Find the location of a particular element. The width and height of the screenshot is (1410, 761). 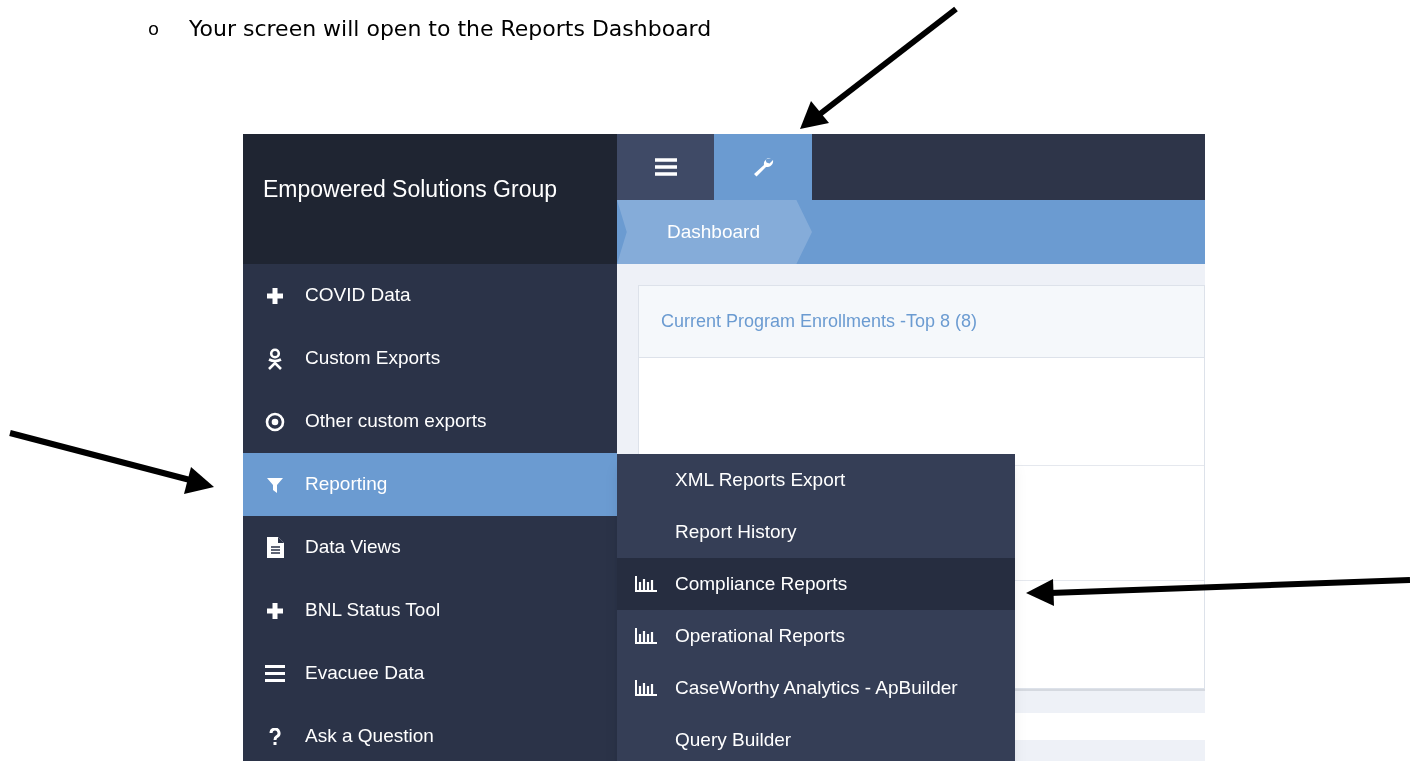

menu-icon is located at coordinates (665, 167).